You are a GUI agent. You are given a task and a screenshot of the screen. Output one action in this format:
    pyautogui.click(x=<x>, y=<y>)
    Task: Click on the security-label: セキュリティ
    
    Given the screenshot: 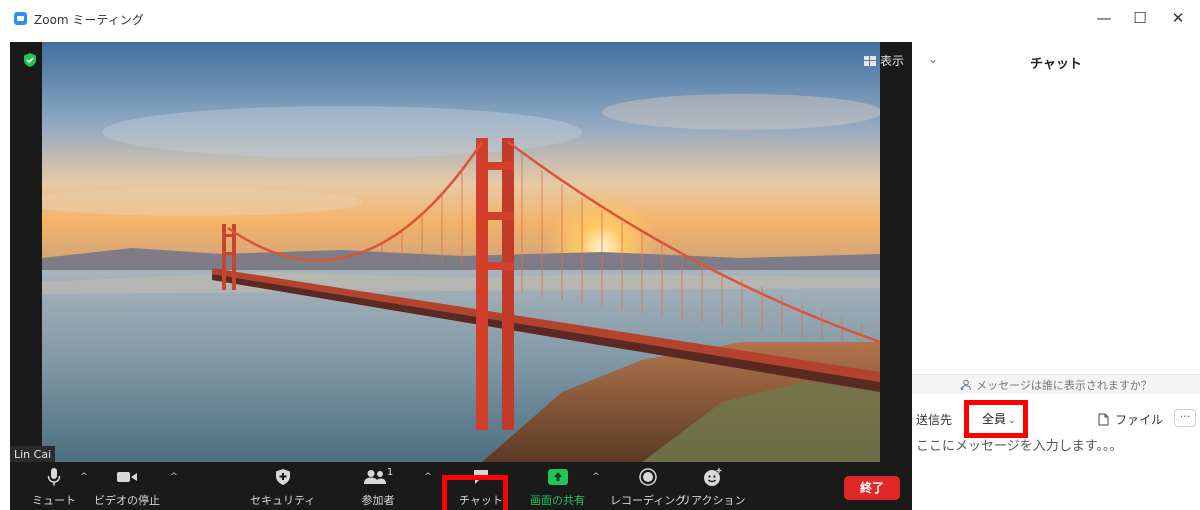 What is the action you would take?
    pyautogui.click(x=283, y=500)
    